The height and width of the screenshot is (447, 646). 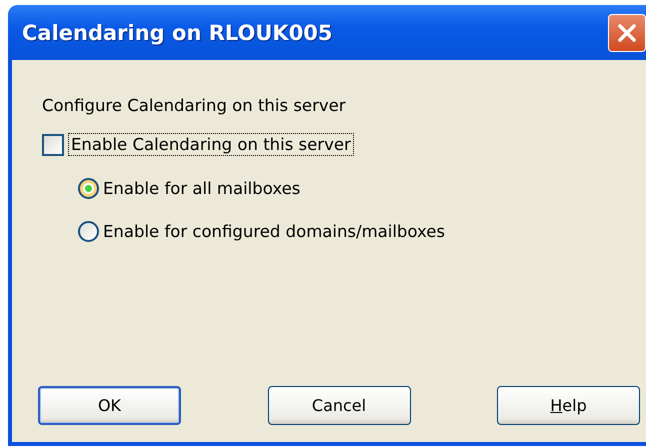 I want to click on radio-label: Enable for configured domains/mailboxes, so click(x=274, y=231).